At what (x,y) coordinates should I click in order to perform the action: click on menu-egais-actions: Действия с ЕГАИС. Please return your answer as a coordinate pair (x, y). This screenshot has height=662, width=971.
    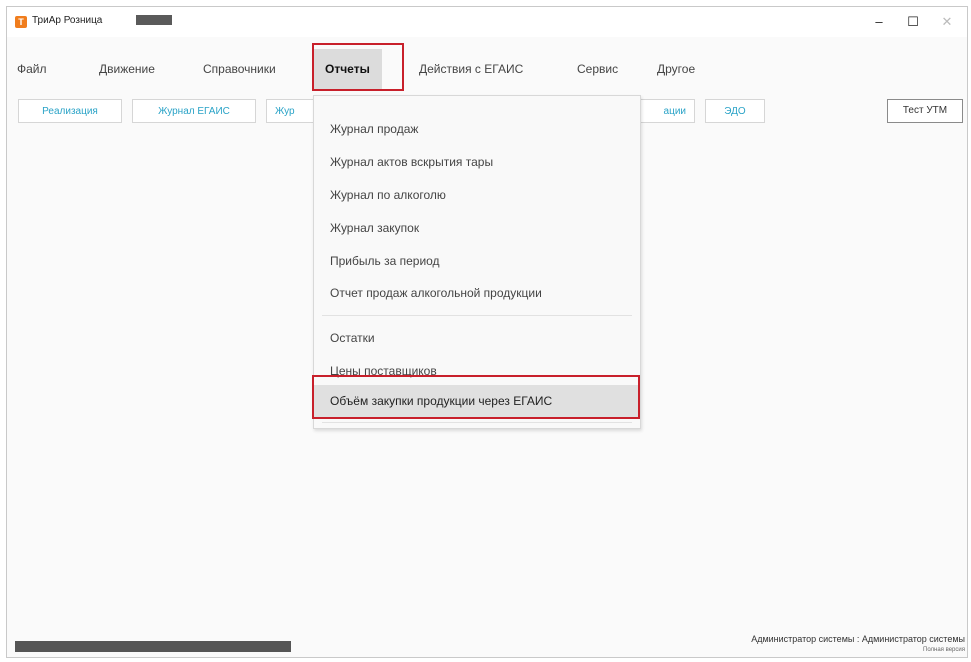
    Looking at the image, I should click on (471, 69).